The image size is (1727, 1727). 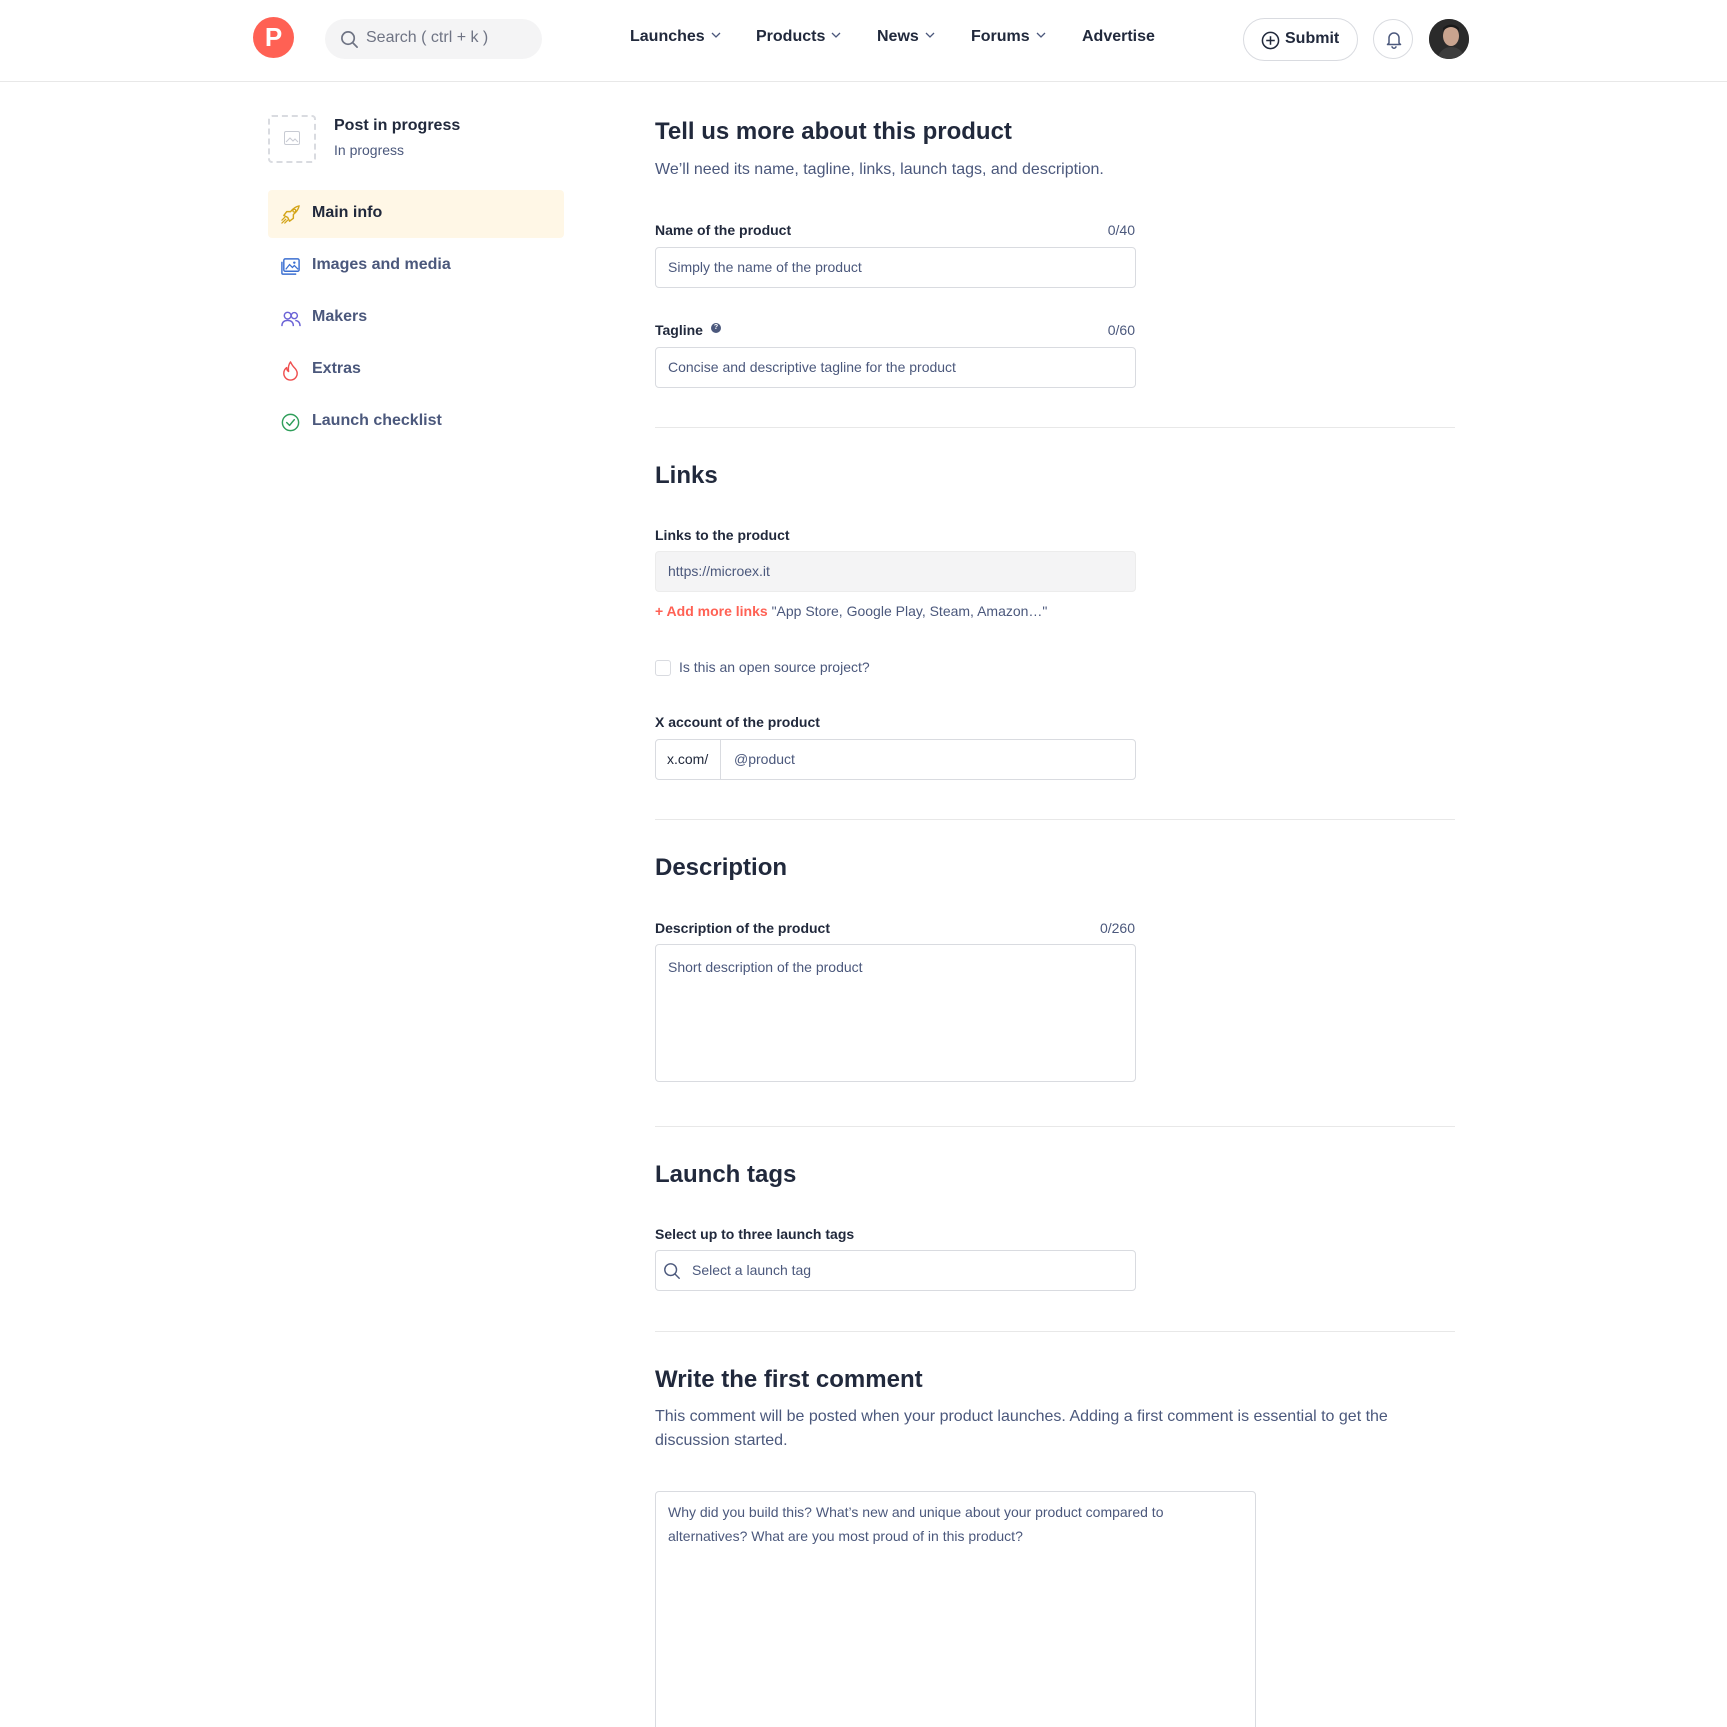 What do you see at coordinates (895, 759) in the screenshot?
I see `x-account-input: x.com/ @product` at bounding box center [895, 759].